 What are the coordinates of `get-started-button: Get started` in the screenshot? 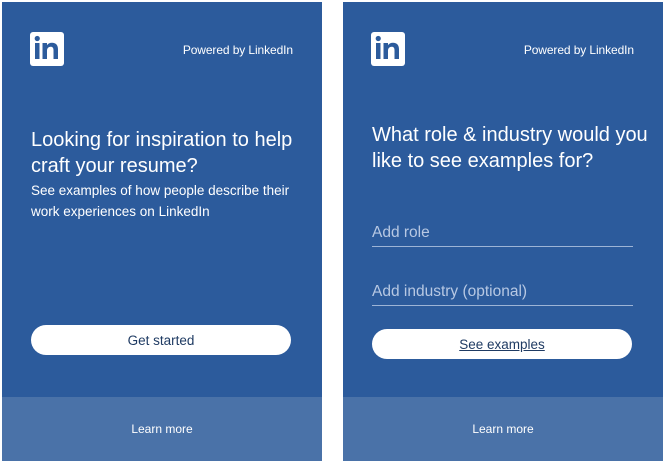 It's located at (161, 340).